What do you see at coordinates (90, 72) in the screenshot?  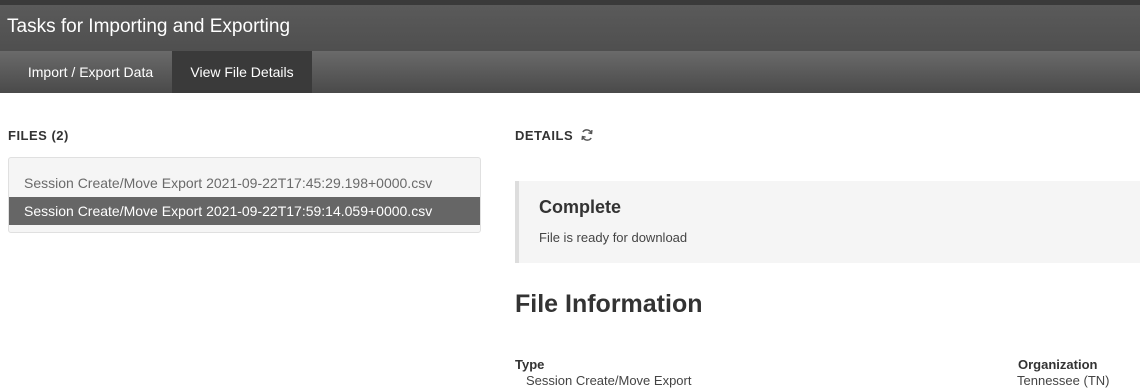 I see `tab-import-export-data: Import / Export Data` at bounding box center [90, 72].